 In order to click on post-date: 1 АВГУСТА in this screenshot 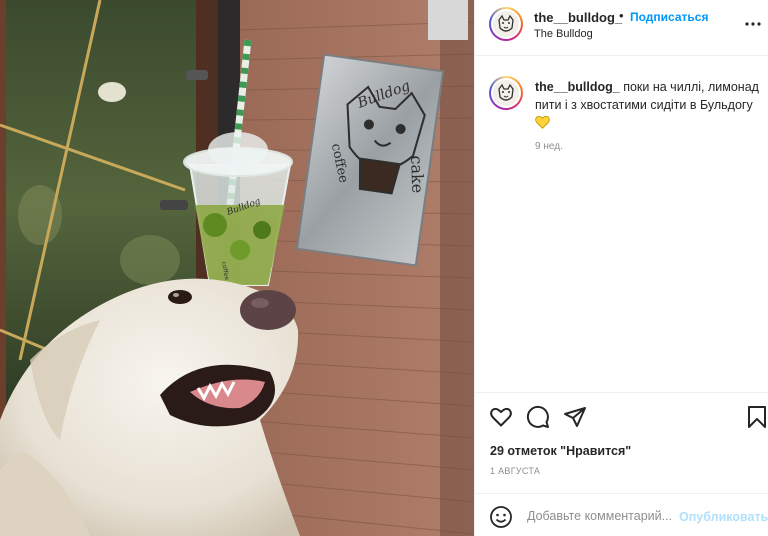, I will do `click(515, 471)`.